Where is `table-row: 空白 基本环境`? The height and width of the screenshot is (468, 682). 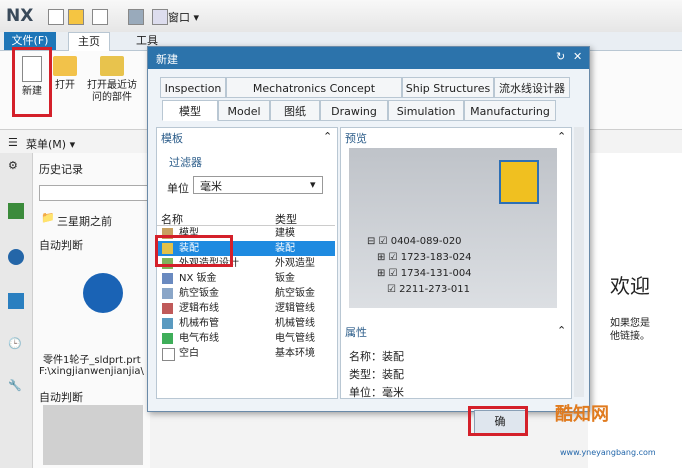 table-row: 空白 基本环境 is located at coordinates (246, 353).